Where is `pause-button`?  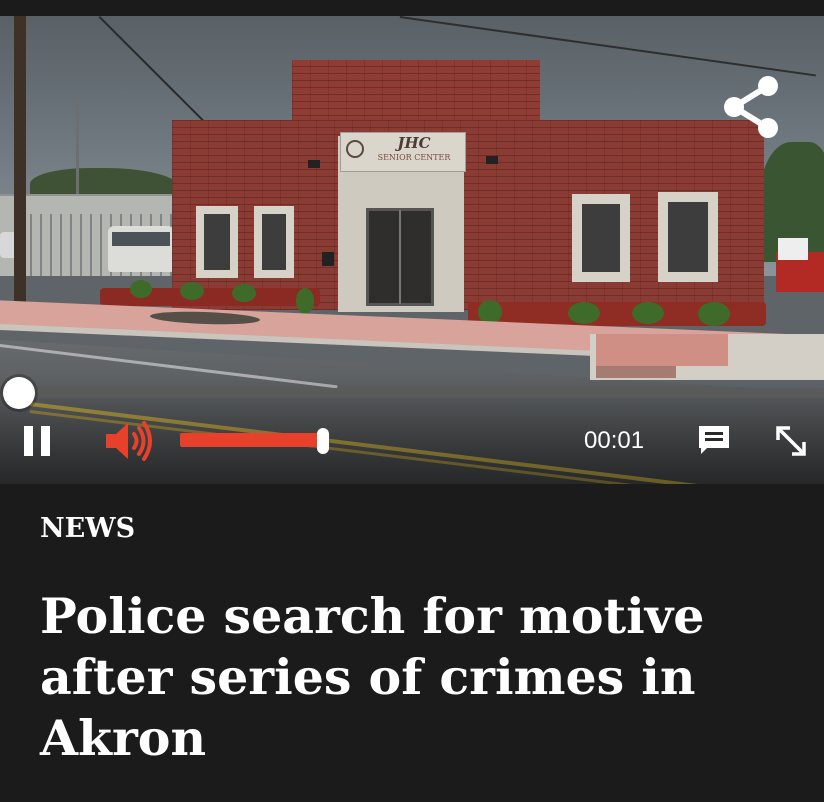 pause-button is located at coordinates (39, 441).